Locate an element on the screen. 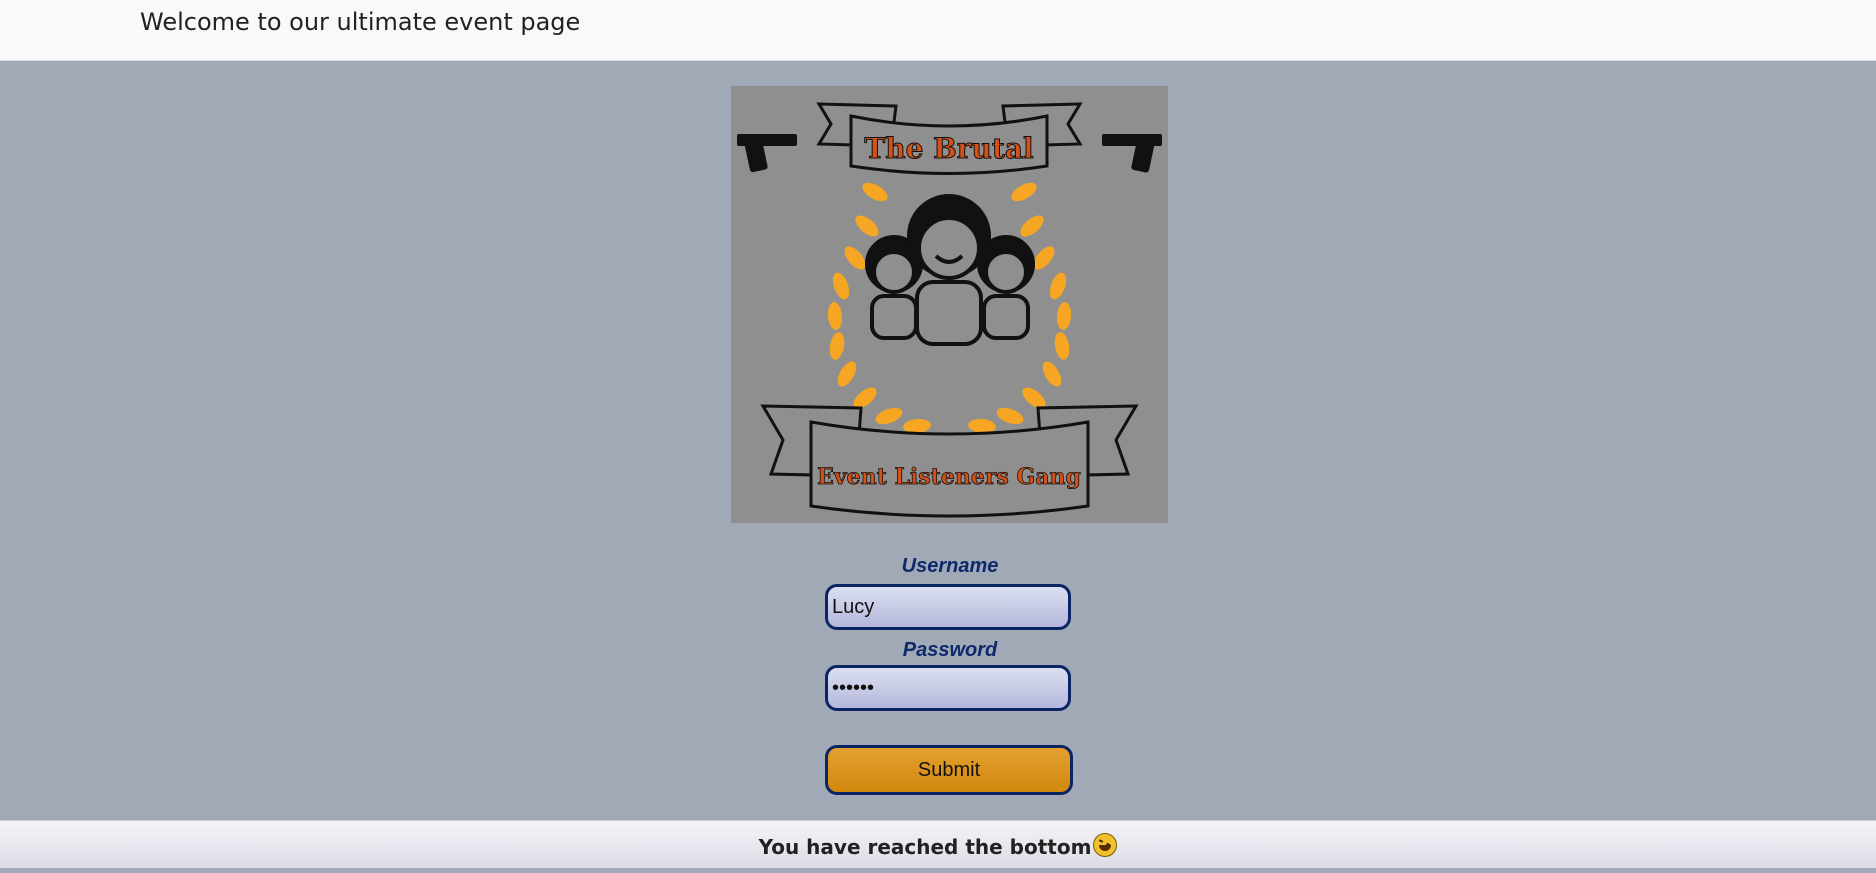 The image size is (1876, 873). submit-button: Submit is located at coordinates (949, 770).